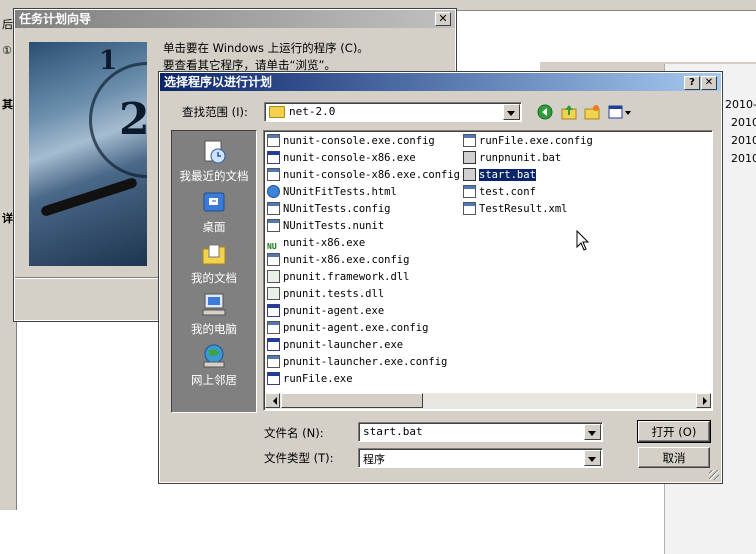  What do you see at coordinates (515, 209) in the screenshot?
I see `file-item: TestResult.xml` at bounding box center [515, 209].